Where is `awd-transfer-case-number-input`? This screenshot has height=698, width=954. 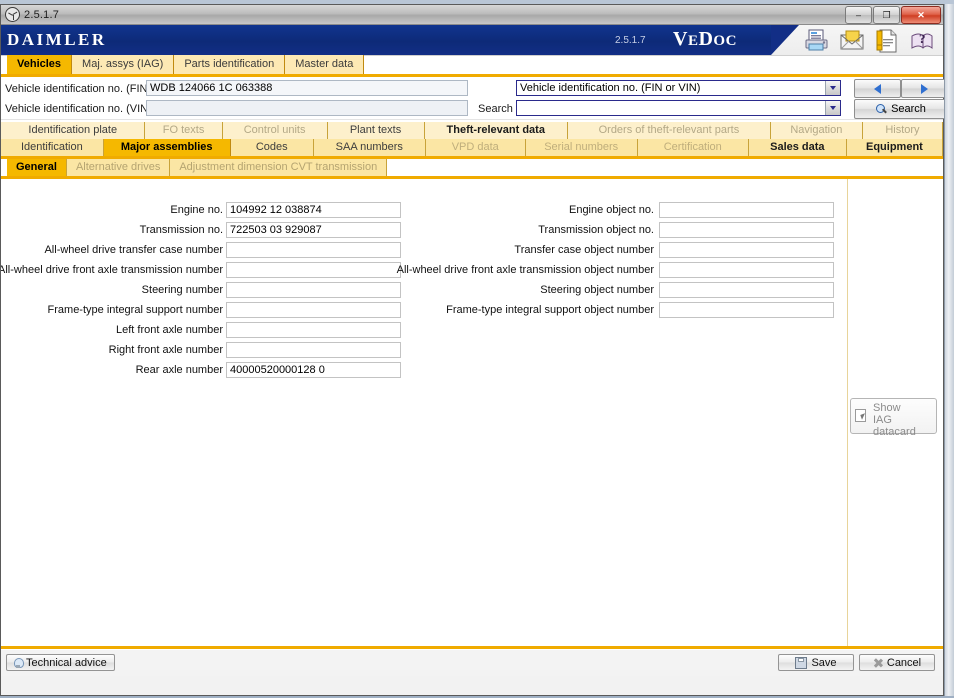
awd-transfer-case-number-input is located at coordinates (313, 250).